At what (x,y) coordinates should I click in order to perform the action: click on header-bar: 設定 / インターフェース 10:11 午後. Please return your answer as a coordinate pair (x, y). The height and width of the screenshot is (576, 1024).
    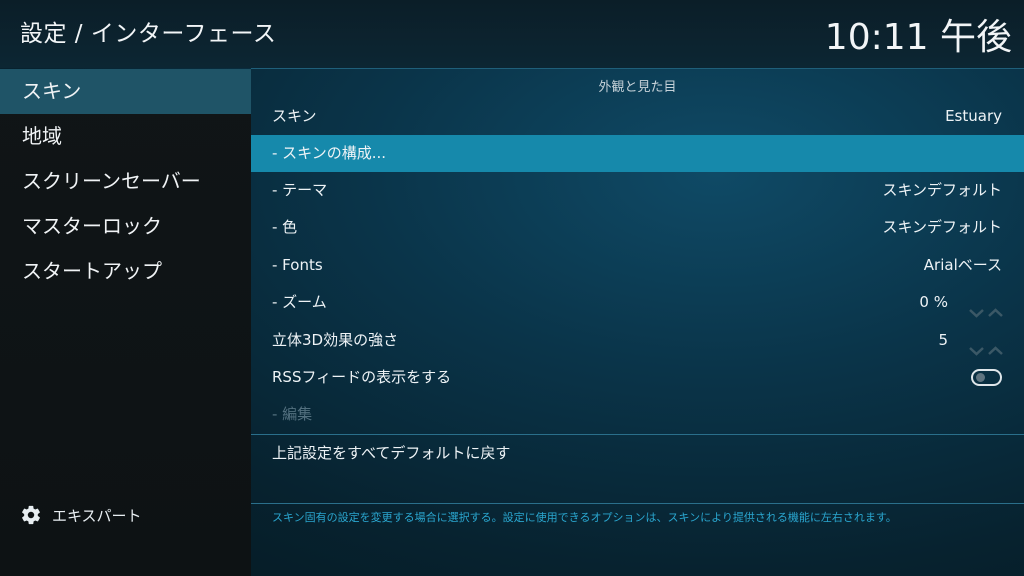
    Looking at the image, I should click on (512, 34).